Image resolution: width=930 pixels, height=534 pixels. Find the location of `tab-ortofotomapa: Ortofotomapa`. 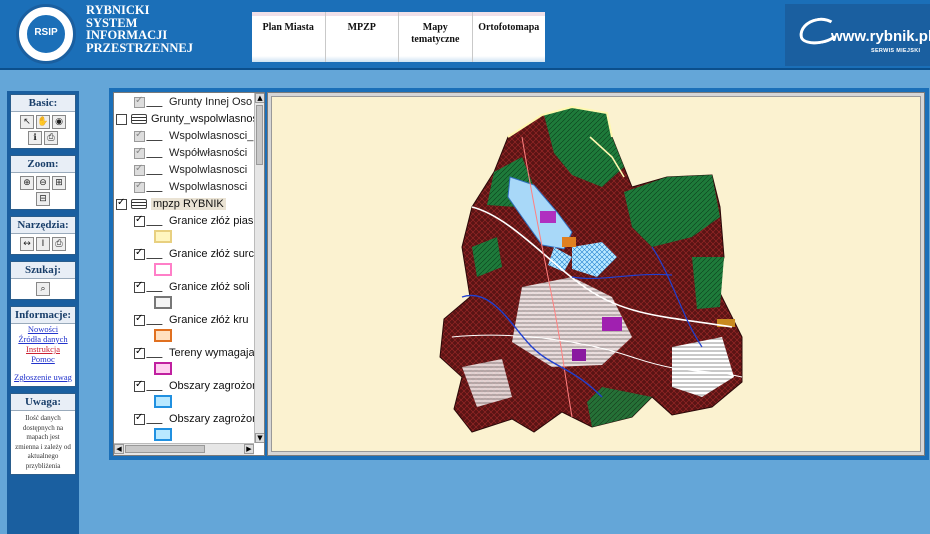

tab-ortofotomapa: Ortofotomapa is located at coordinates (509, 37).